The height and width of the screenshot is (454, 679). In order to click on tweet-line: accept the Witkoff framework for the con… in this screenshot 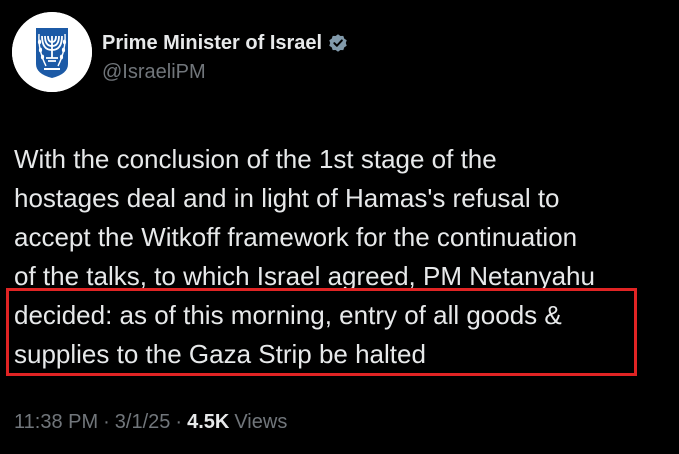, I will do `click(296, 237)`.